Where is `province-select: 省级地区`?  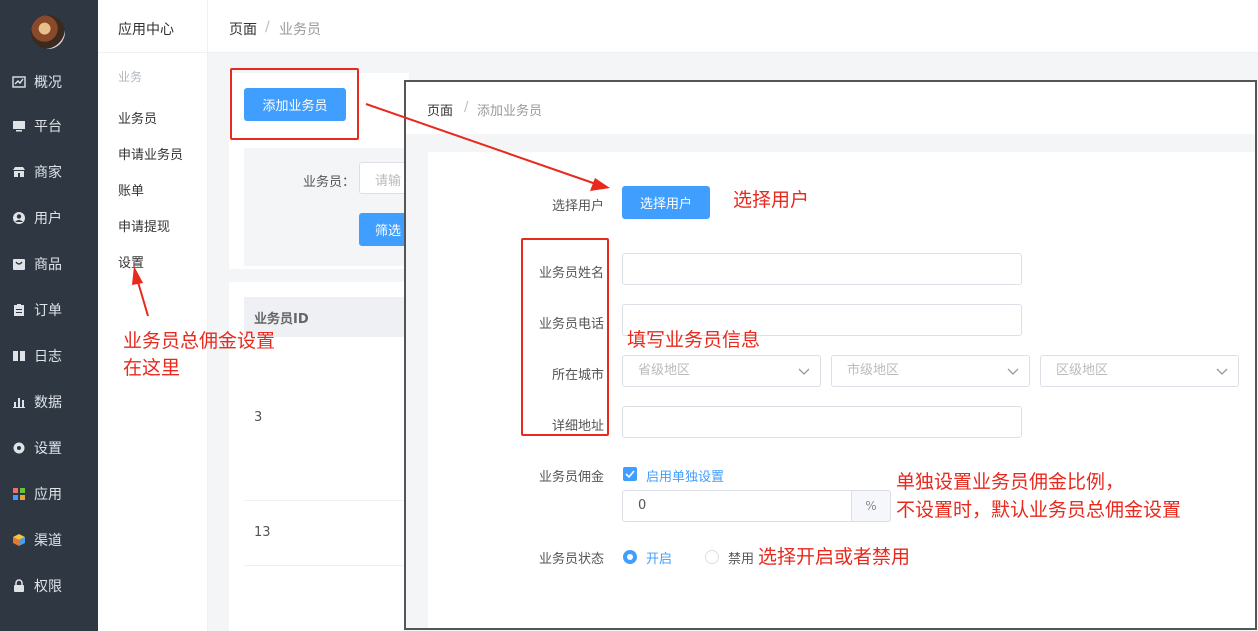
province-select: 省级地区 is located at coordinates (721, 371).